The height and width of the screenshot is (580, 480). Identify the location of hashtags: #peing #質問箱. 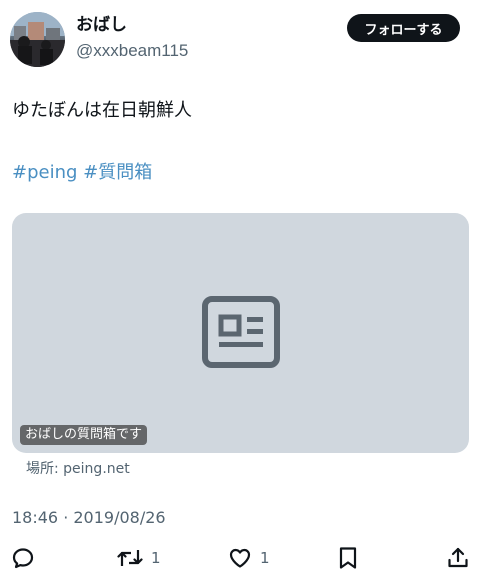
(82, 173).